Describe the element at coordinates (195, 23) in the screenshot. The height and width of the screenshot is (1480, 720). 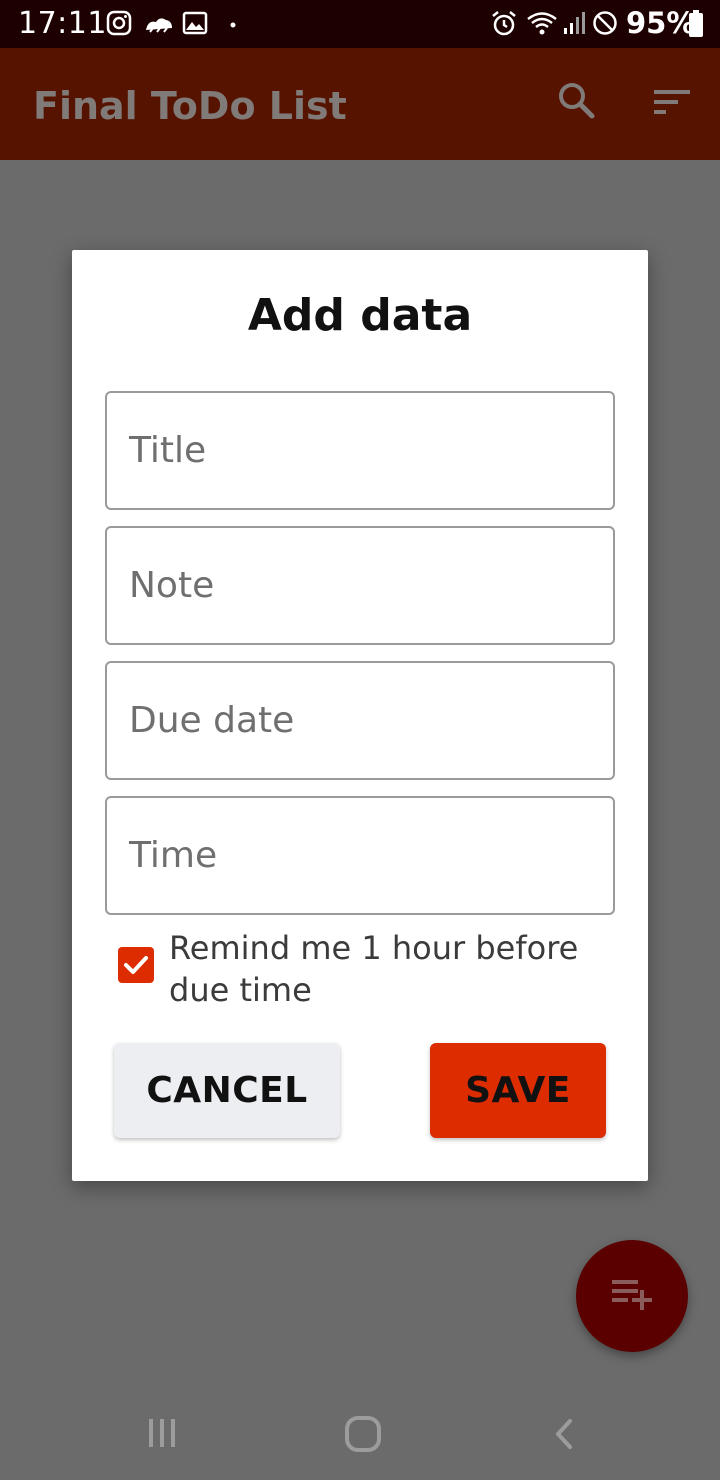
I see `image-icon` at that location.